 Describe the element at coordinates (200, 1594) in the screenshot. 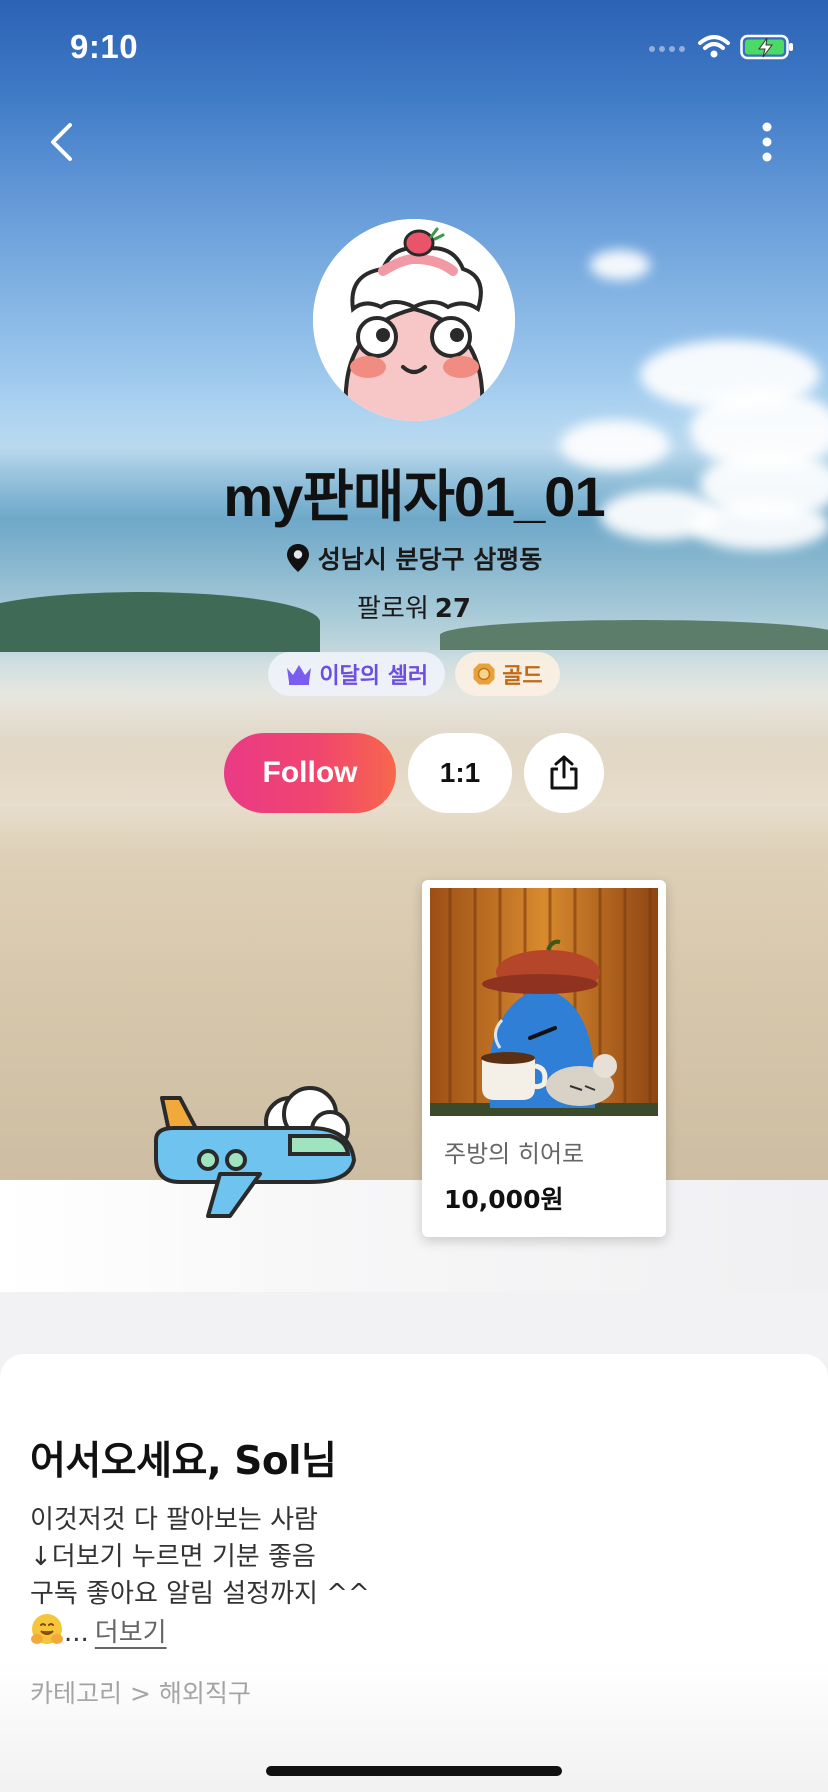

I see `intro-line: 구독 좋아요 알림 설정까지 ^^` at that location.